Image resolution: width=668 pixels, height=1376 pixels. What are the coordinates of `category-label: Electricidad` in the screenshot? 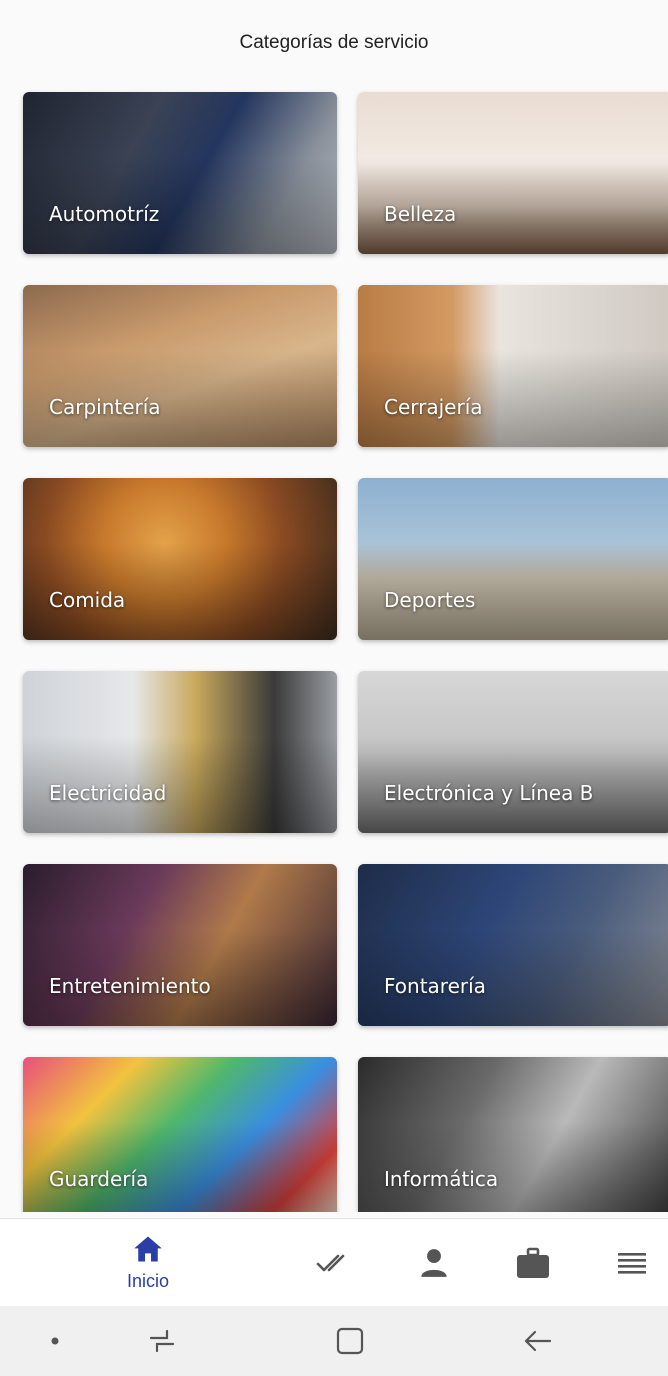 It's located at (108, 793).